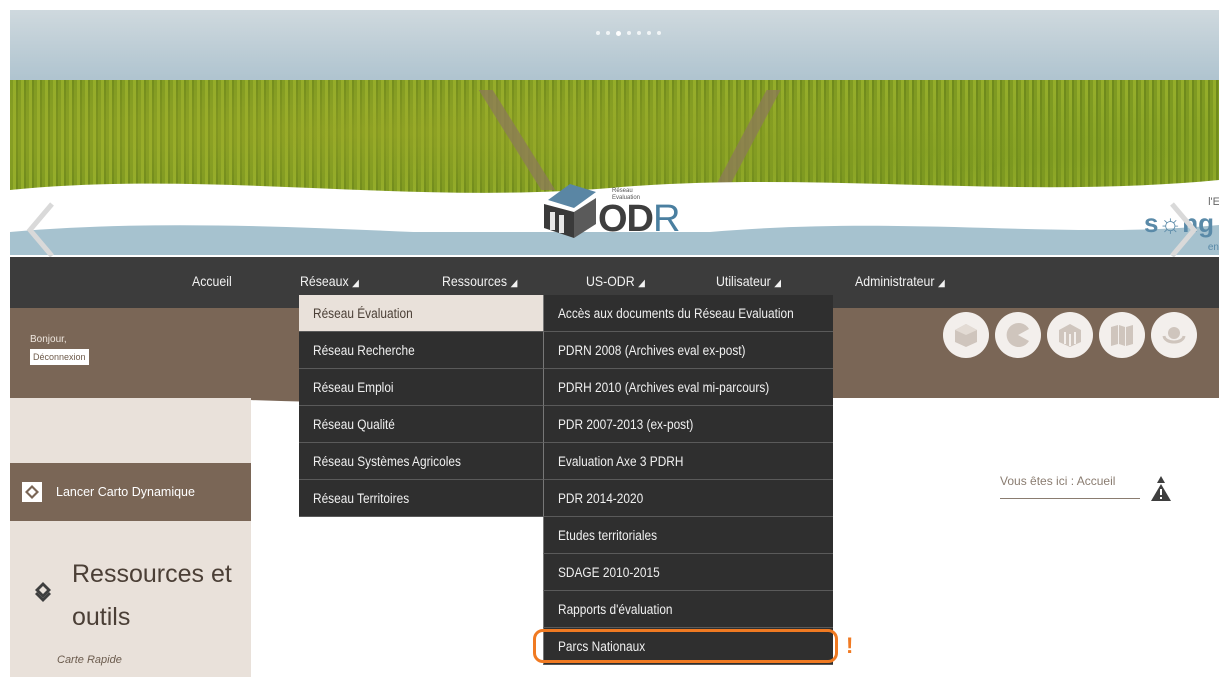 The width and height of the screenshot is (1219, 677). I want to click on odr-logo-icon, so click(570, 211).